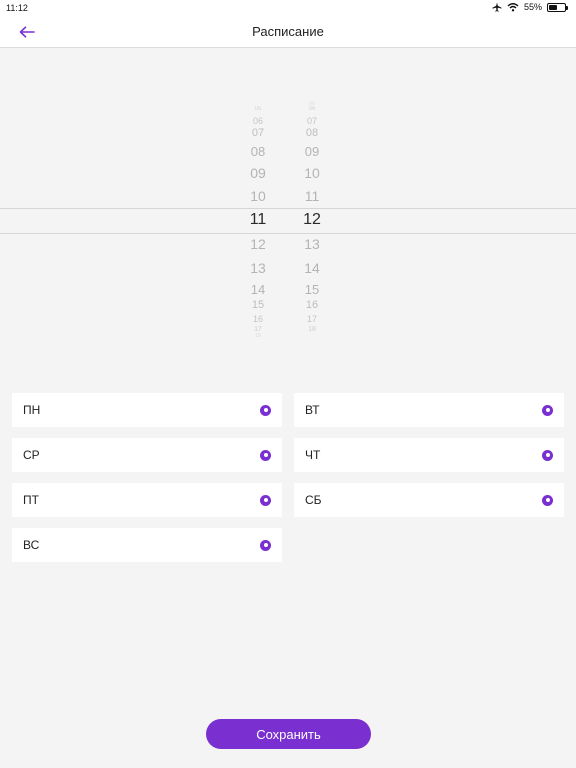 This screenshot has width=576, height=768. What do you see at coordinates (258, 319) in the screenshot?
I see `hour-option: 16` at bounding box center [258, 319].